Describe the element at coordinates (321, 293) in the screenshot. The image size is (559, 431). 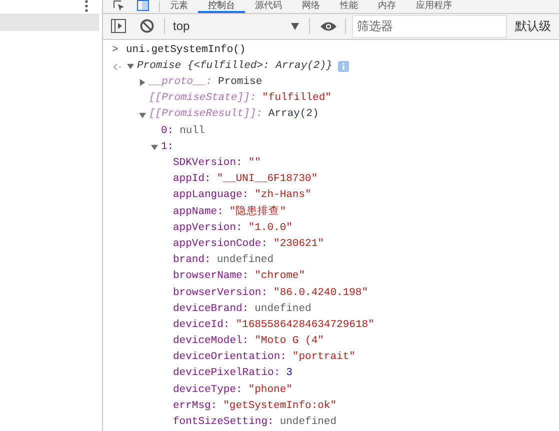
I see `property-value: "86.0.4240.198"` at that location.